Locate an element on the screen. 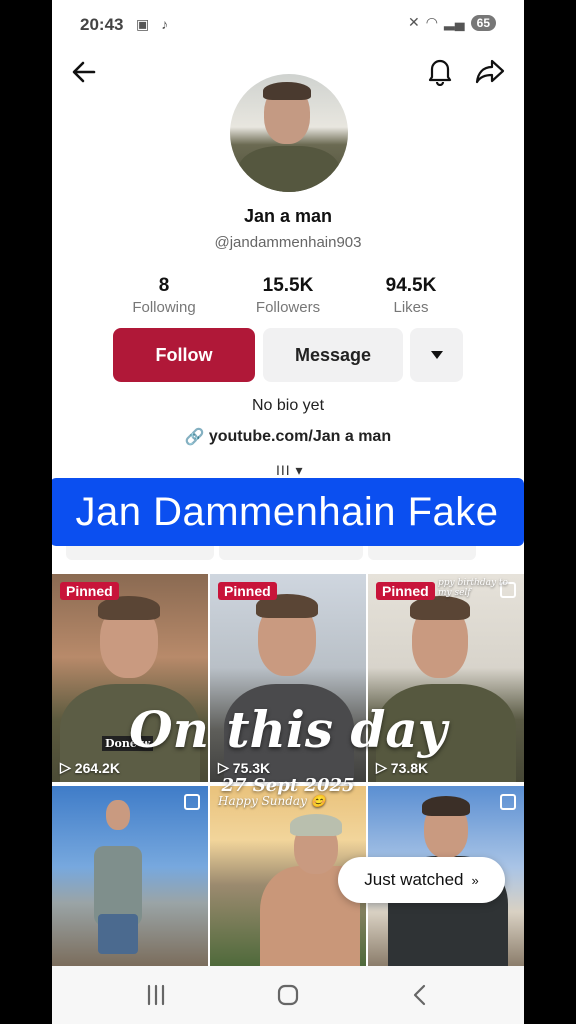 The image size is (576, 1024). status-right: ✕ ◠ ▂▄ 65 is located at coordinates (452, 22).